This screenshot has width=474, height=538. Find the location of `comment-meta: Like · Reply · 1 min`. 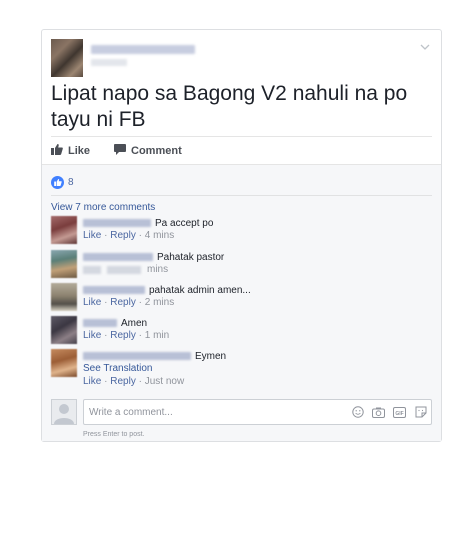

comment-meta: Like · Reply · 1 min is located at coordinates (126, 335).